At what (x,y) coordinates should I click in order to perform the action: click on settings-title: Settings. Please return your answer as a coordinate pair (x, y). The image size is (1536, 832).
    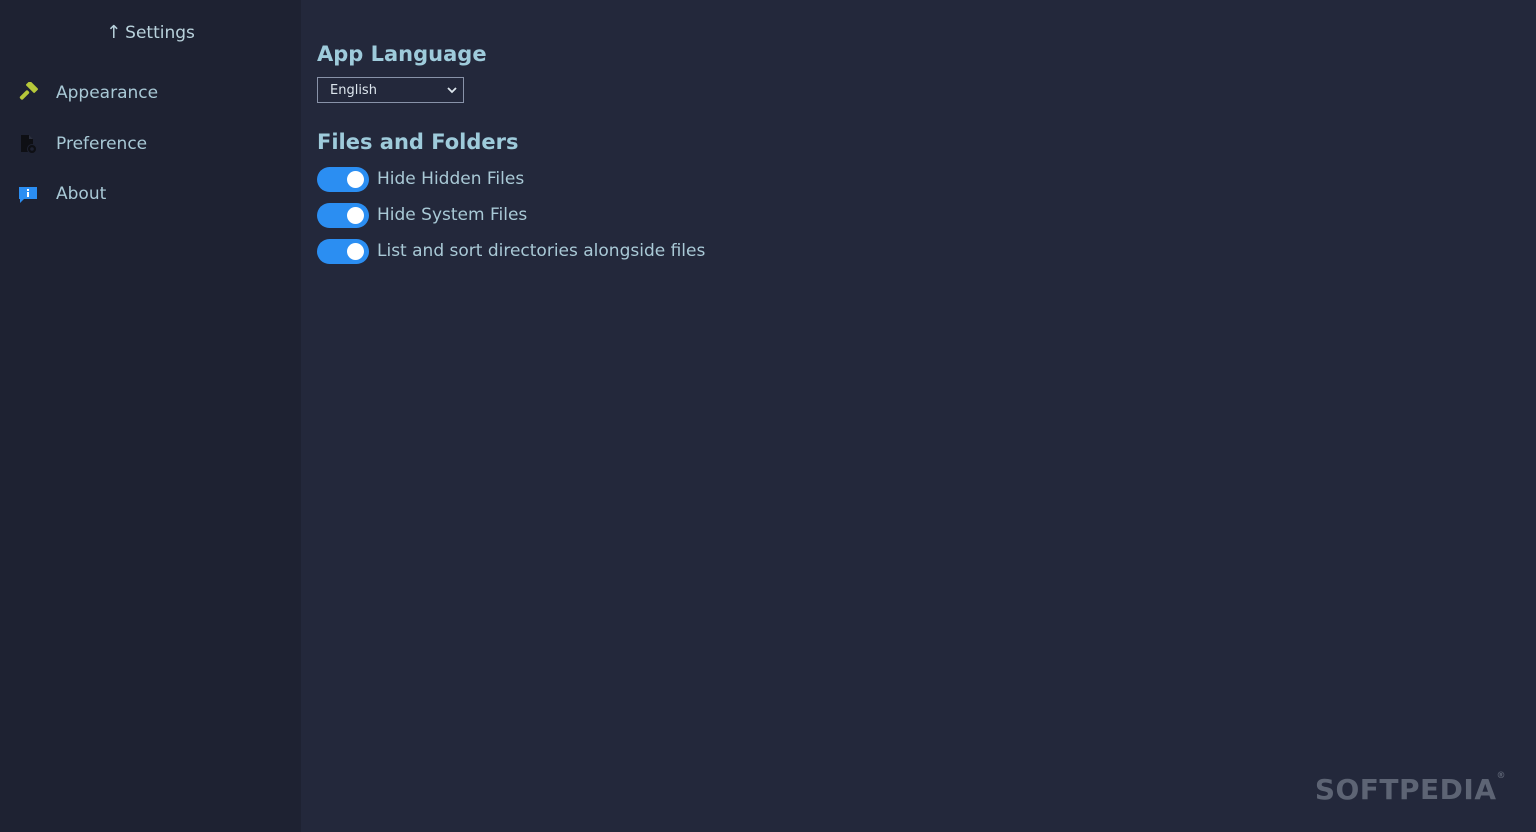
    Looking at the image, I should click on (160, 33).